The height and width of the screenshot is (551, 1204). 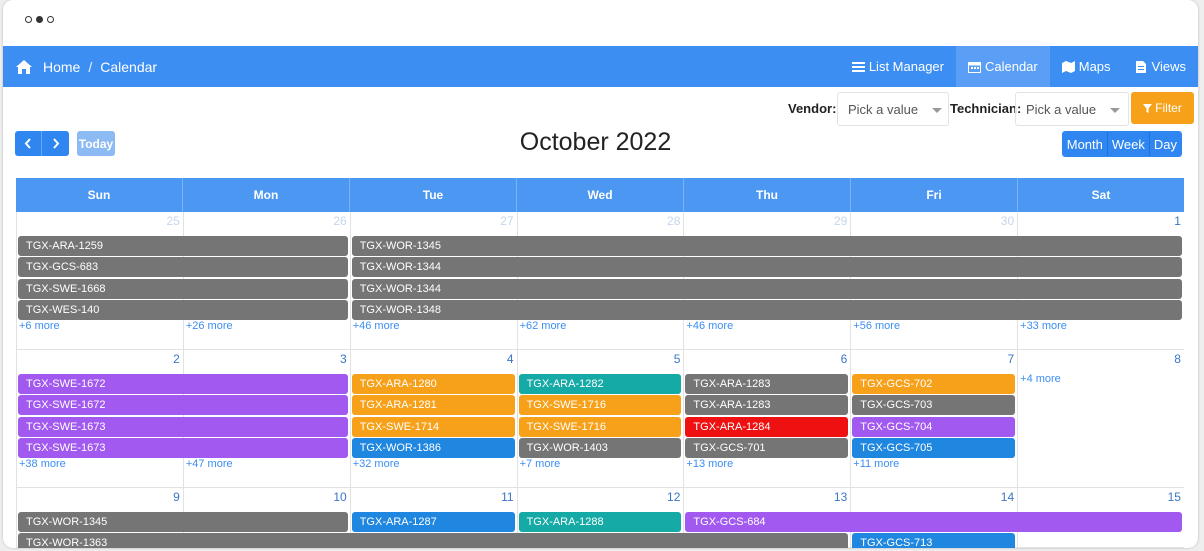 What do you see at coordinates (540, 464) in the screenshot?
I see `more-link: +7 more` at bounding box center [540, 464].